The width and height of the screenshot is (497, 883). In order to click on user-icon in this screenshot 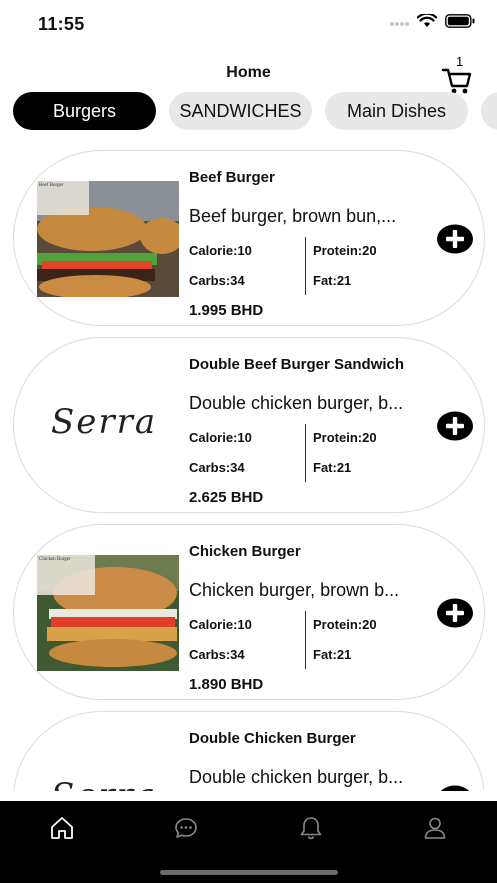, I will do `click(435, 828)`.